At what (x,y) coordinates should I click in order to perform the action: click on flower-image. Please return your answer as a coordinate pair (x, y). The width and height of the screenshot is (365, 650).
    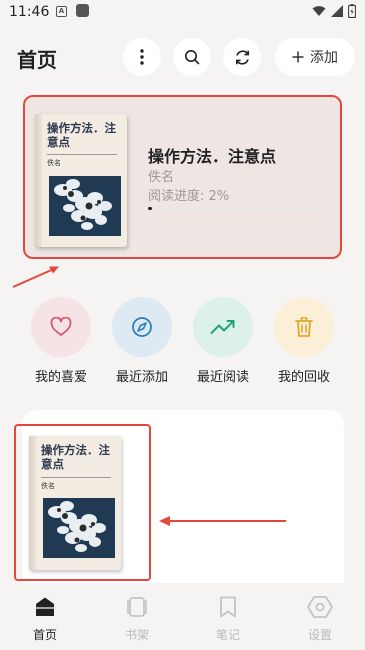
    Looking at the image, I should click on (85, 206).